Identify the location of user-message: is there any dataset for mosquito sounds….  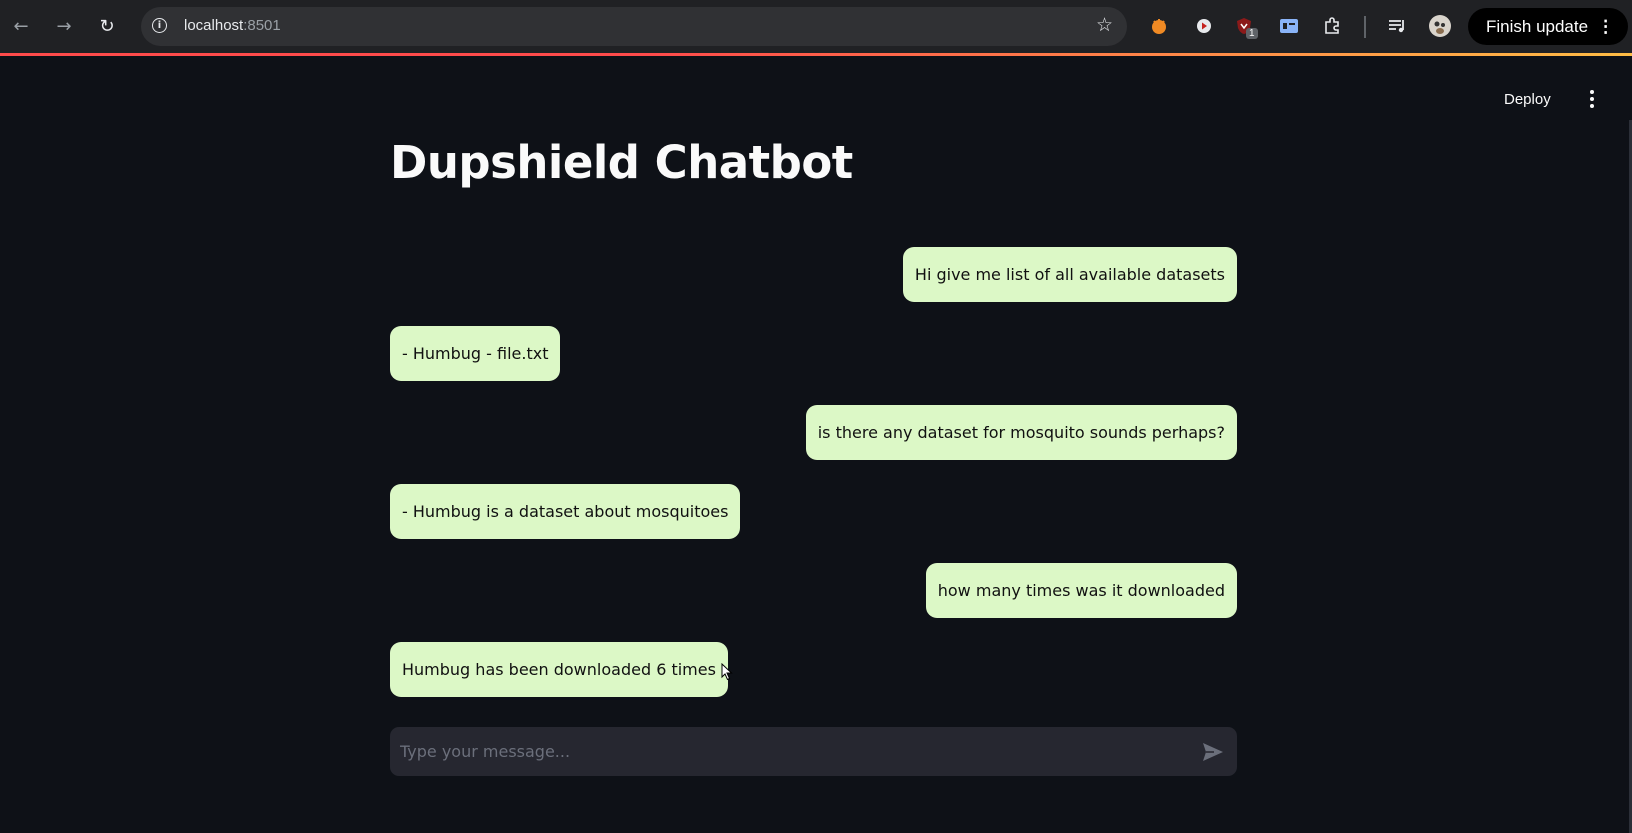
(1021, 432).